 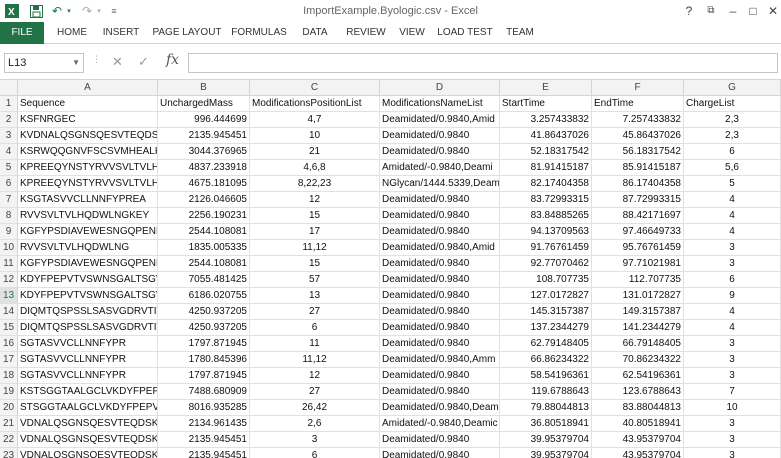 I want to click on column-title-cell: Sequence, so click(x=88, y=104).